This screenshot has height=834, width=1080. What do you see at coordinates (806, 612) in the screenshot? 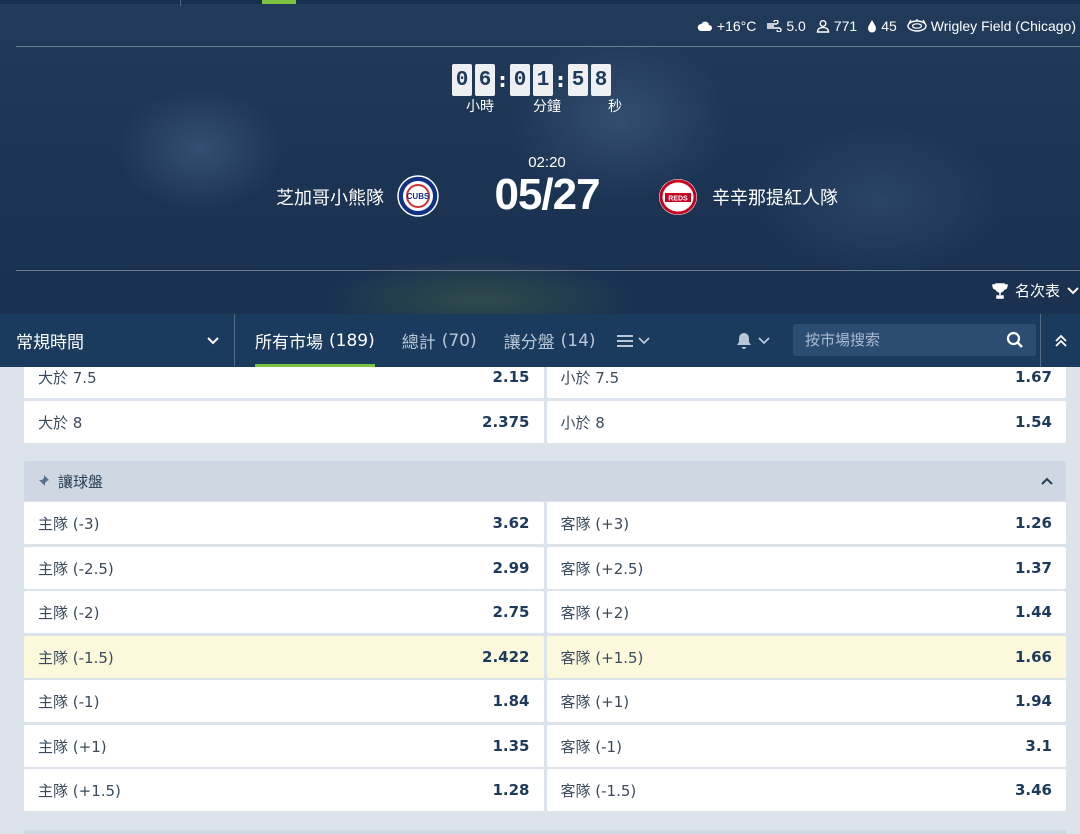
I see `odds-button: 客隊 (+2) 1.44` at bounding box center [806, 612].